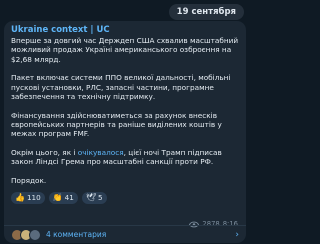 The width and height of the screenshot is (320, 244). I want to click on clap-icon: 👏, so click(57, 198).